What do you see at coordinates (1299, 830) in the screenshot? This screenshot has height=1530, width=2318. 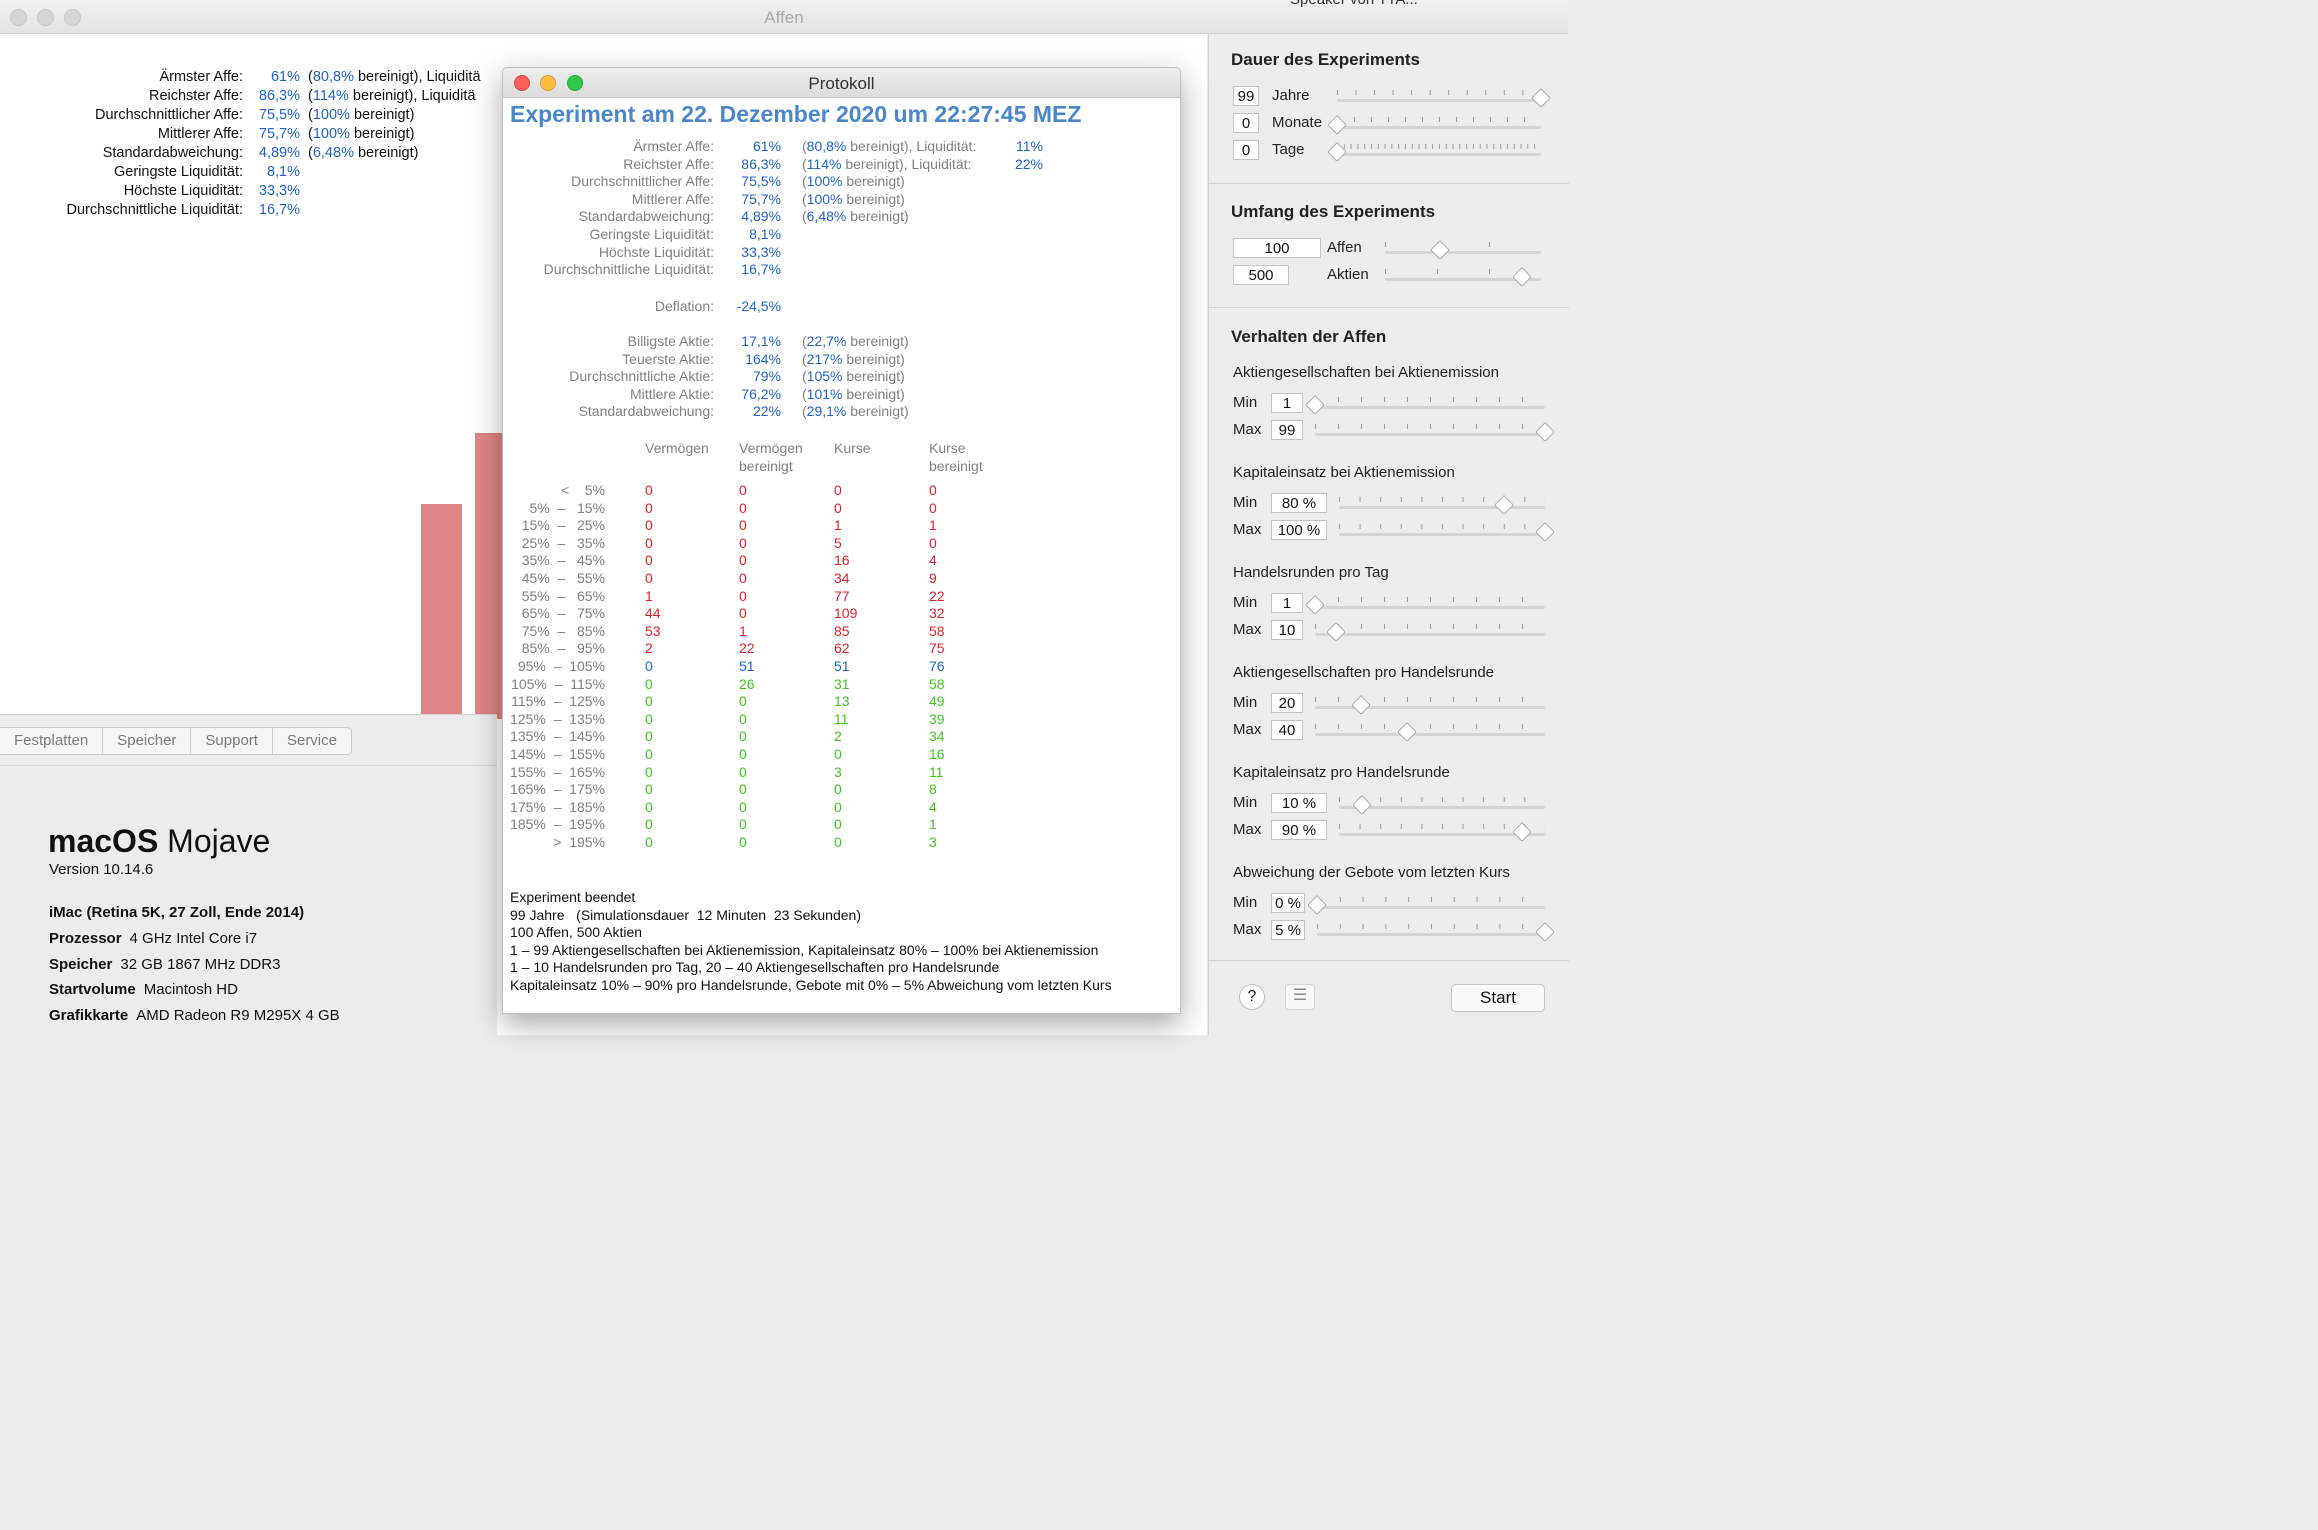 I see `group-4-max-field: 90 %` at bounding box center [1299, 830].